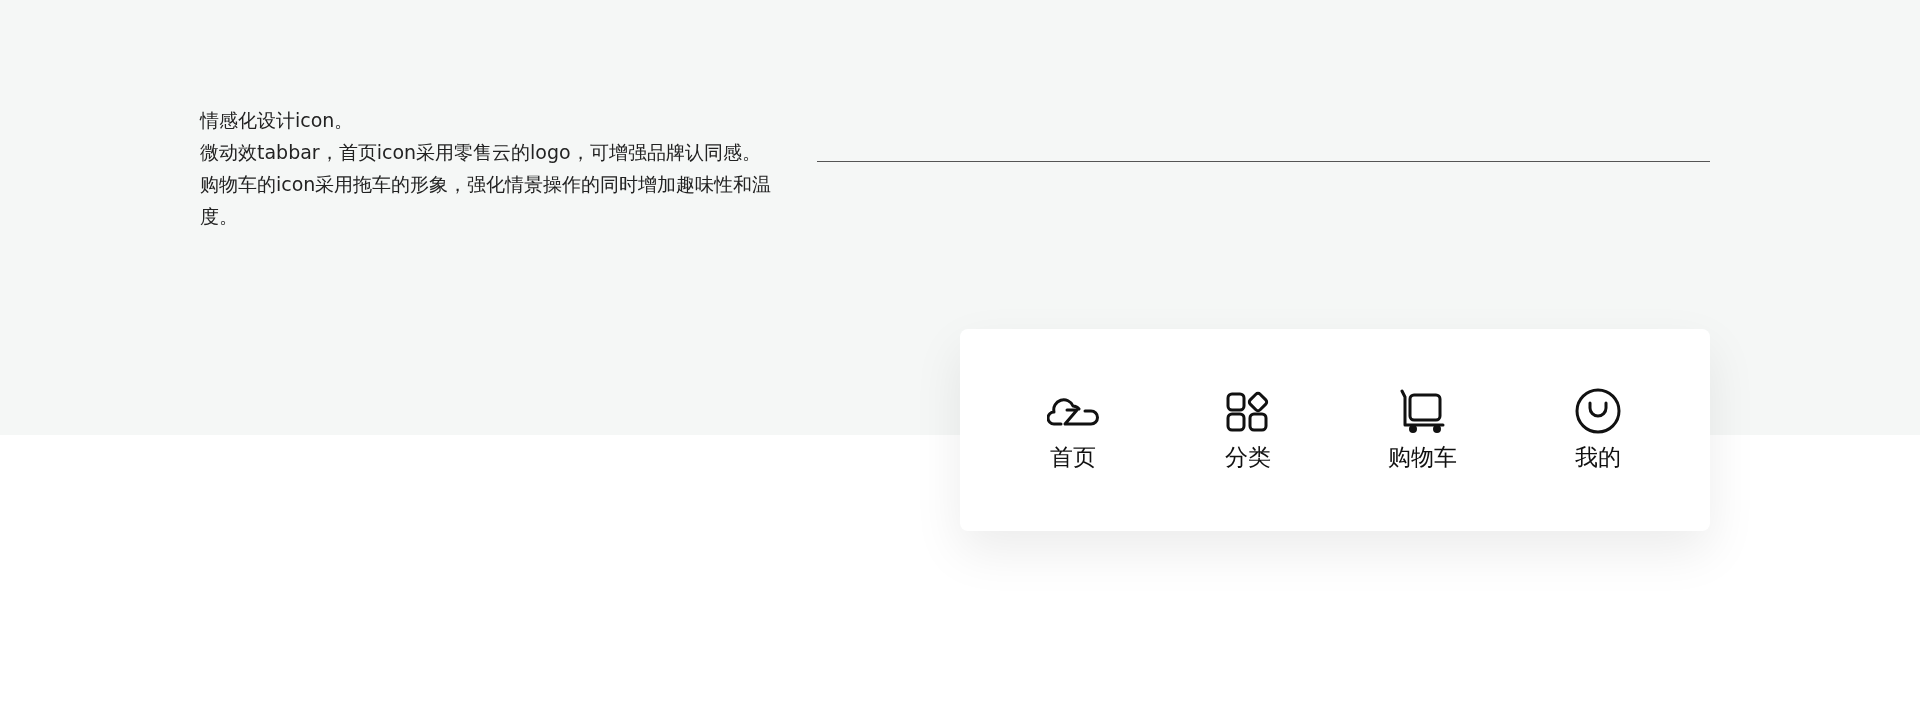  Describe the element at coordinates (1597, 410) in the screenshot. I see `smile-icon` at that location.